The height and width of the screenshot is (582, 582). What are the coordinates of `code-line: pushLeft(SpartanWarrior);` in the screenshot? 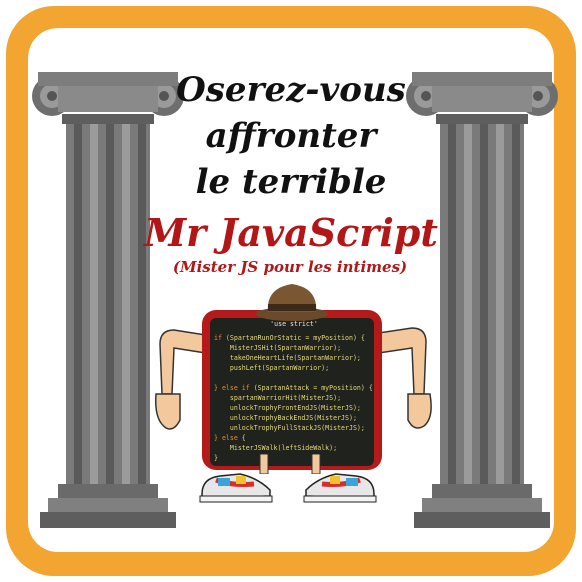 It's located at (294, 368).